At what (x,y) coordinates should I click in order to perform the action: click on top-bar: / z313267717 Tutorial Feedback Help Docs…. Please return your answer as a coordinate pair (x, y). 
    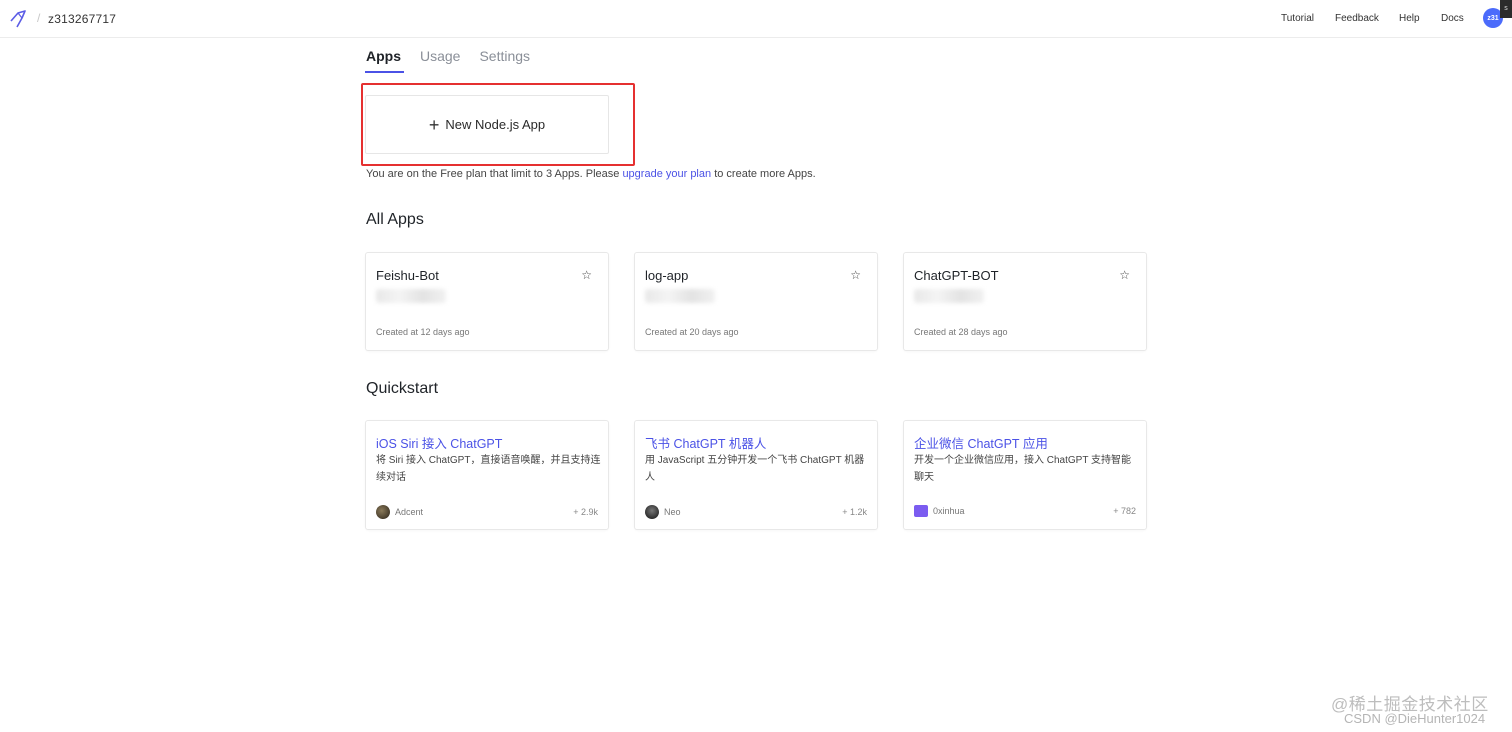
    Looking at the image, I should click on (756, 19).